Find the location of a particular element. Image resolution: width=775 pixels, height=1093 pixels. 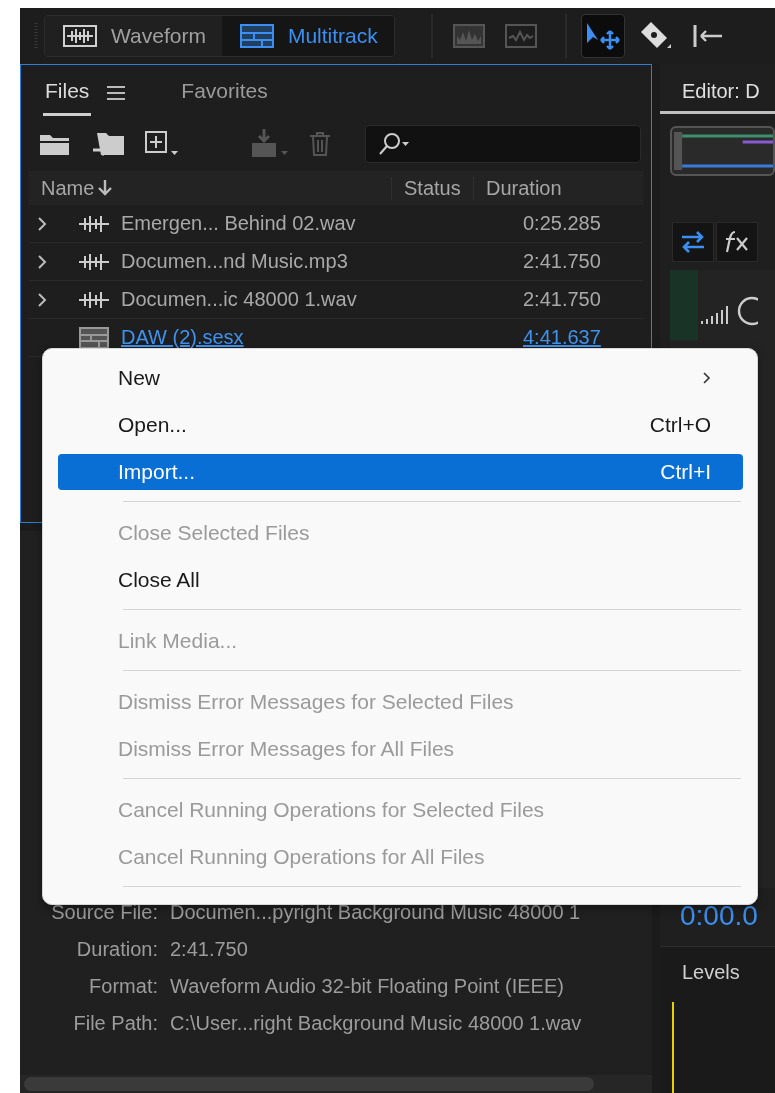

signal-meter-icon is located at coordinates (728, 311).